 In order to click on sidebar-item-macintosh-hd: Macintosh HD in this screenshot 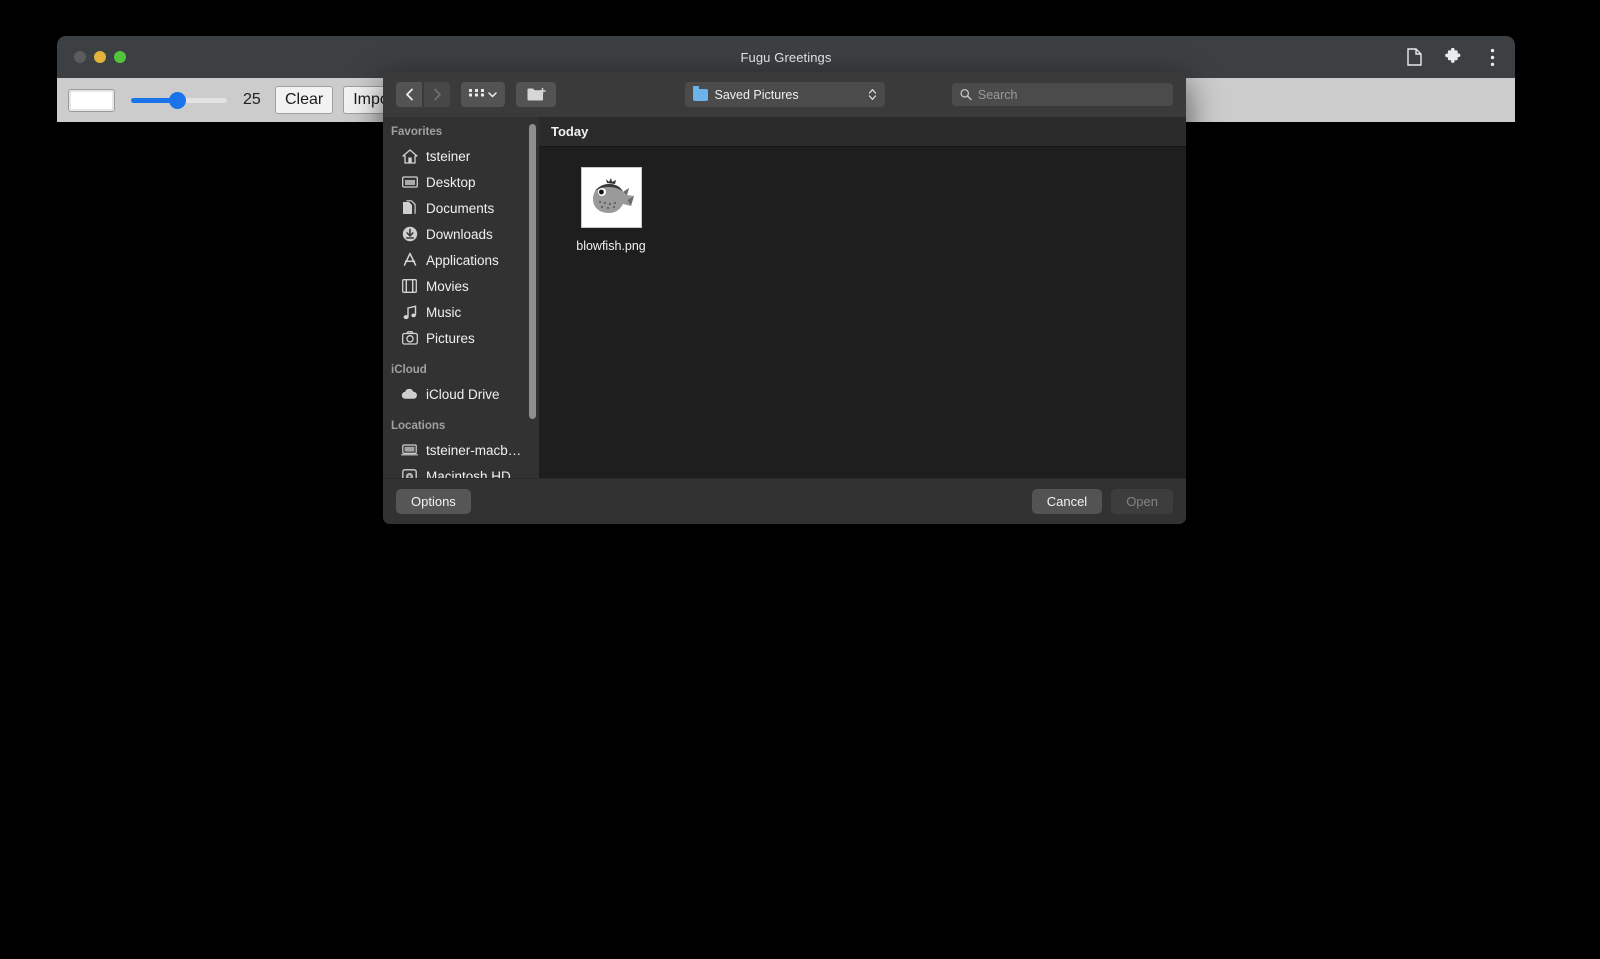, I will do `click(461, 470)`.